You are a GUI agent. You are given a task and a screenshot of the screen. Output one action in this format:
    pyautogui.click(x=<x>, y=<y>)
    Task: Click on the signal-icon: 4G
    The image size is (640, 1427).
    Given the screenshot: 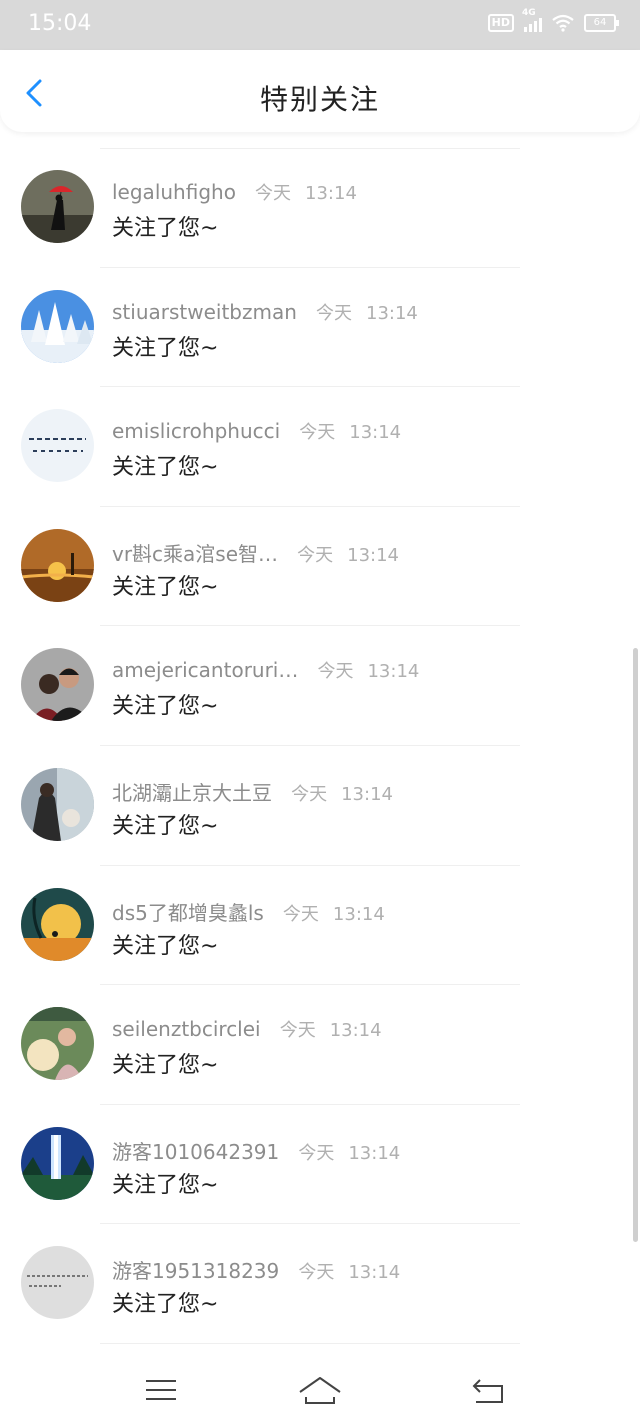 What is the action you would take?
    pyautogui.click(x=532, y=20)
    